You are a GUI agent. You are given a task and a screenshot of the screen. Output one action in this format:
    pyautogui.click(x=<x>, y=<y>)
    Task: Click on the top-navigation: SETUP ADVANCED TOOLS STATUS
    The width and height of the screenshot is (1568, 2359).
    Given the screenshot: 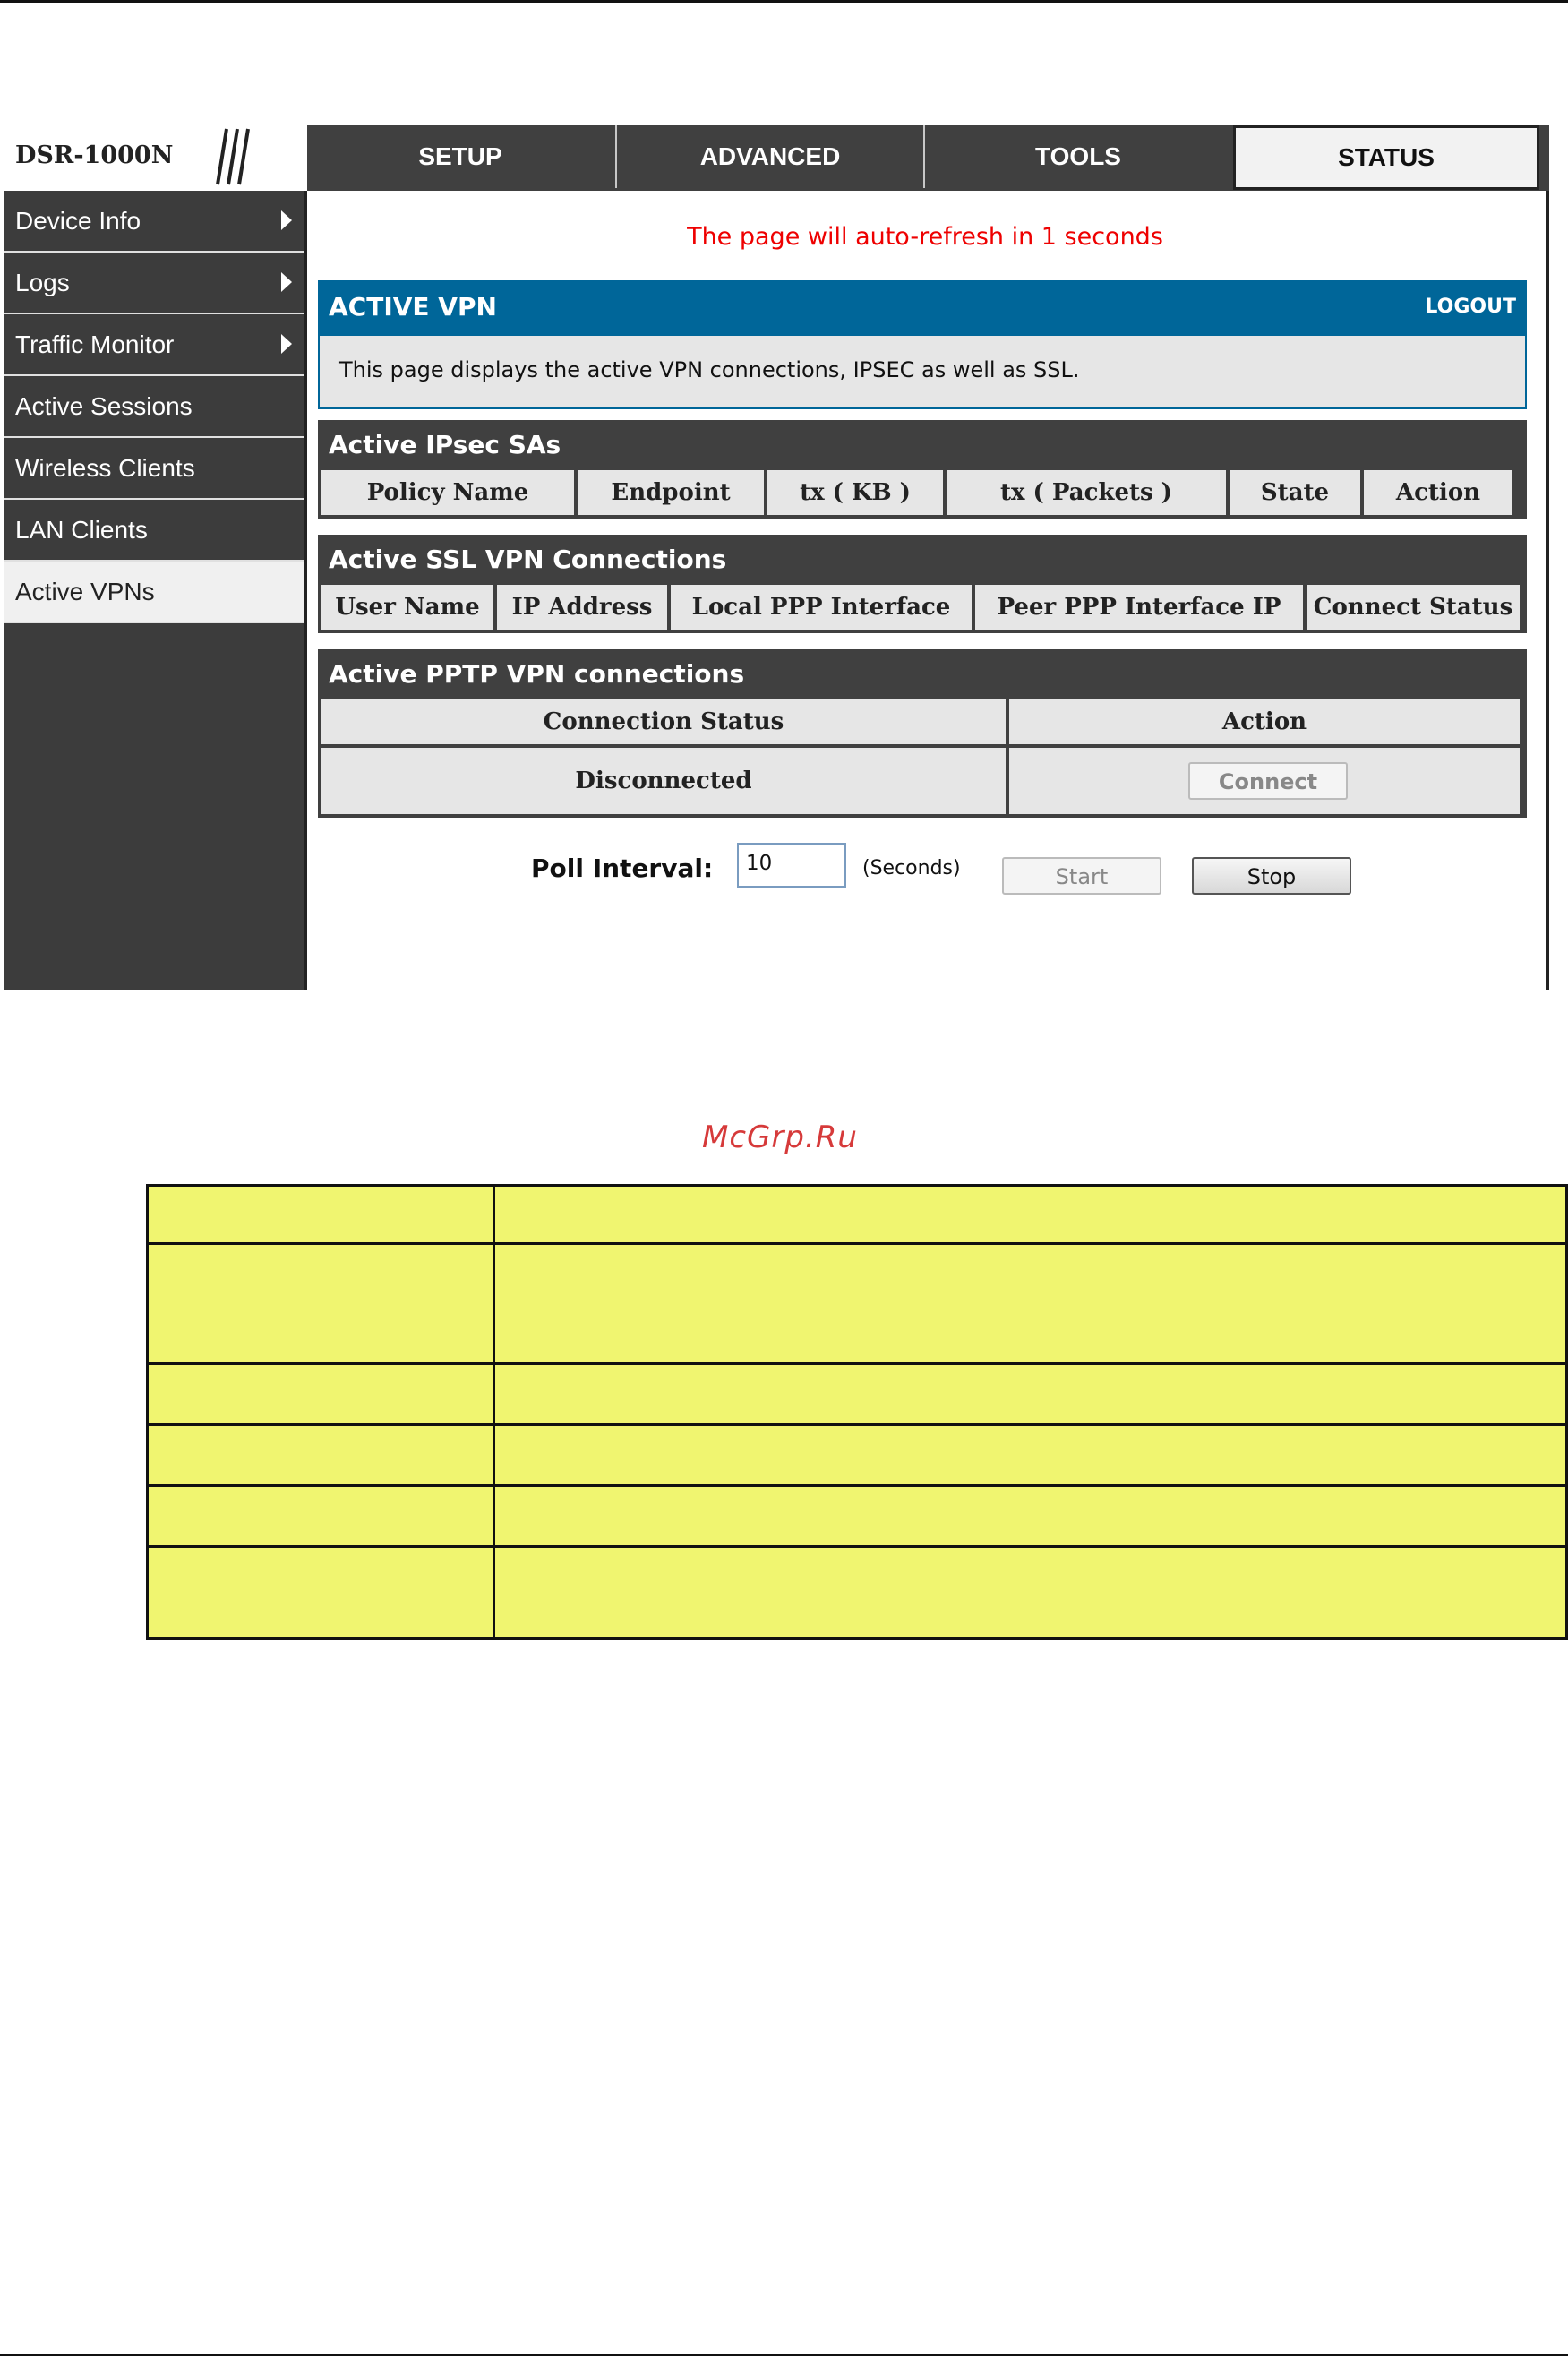 What is the action you would take?
    pyautogui.click(x=928, y=158)
    